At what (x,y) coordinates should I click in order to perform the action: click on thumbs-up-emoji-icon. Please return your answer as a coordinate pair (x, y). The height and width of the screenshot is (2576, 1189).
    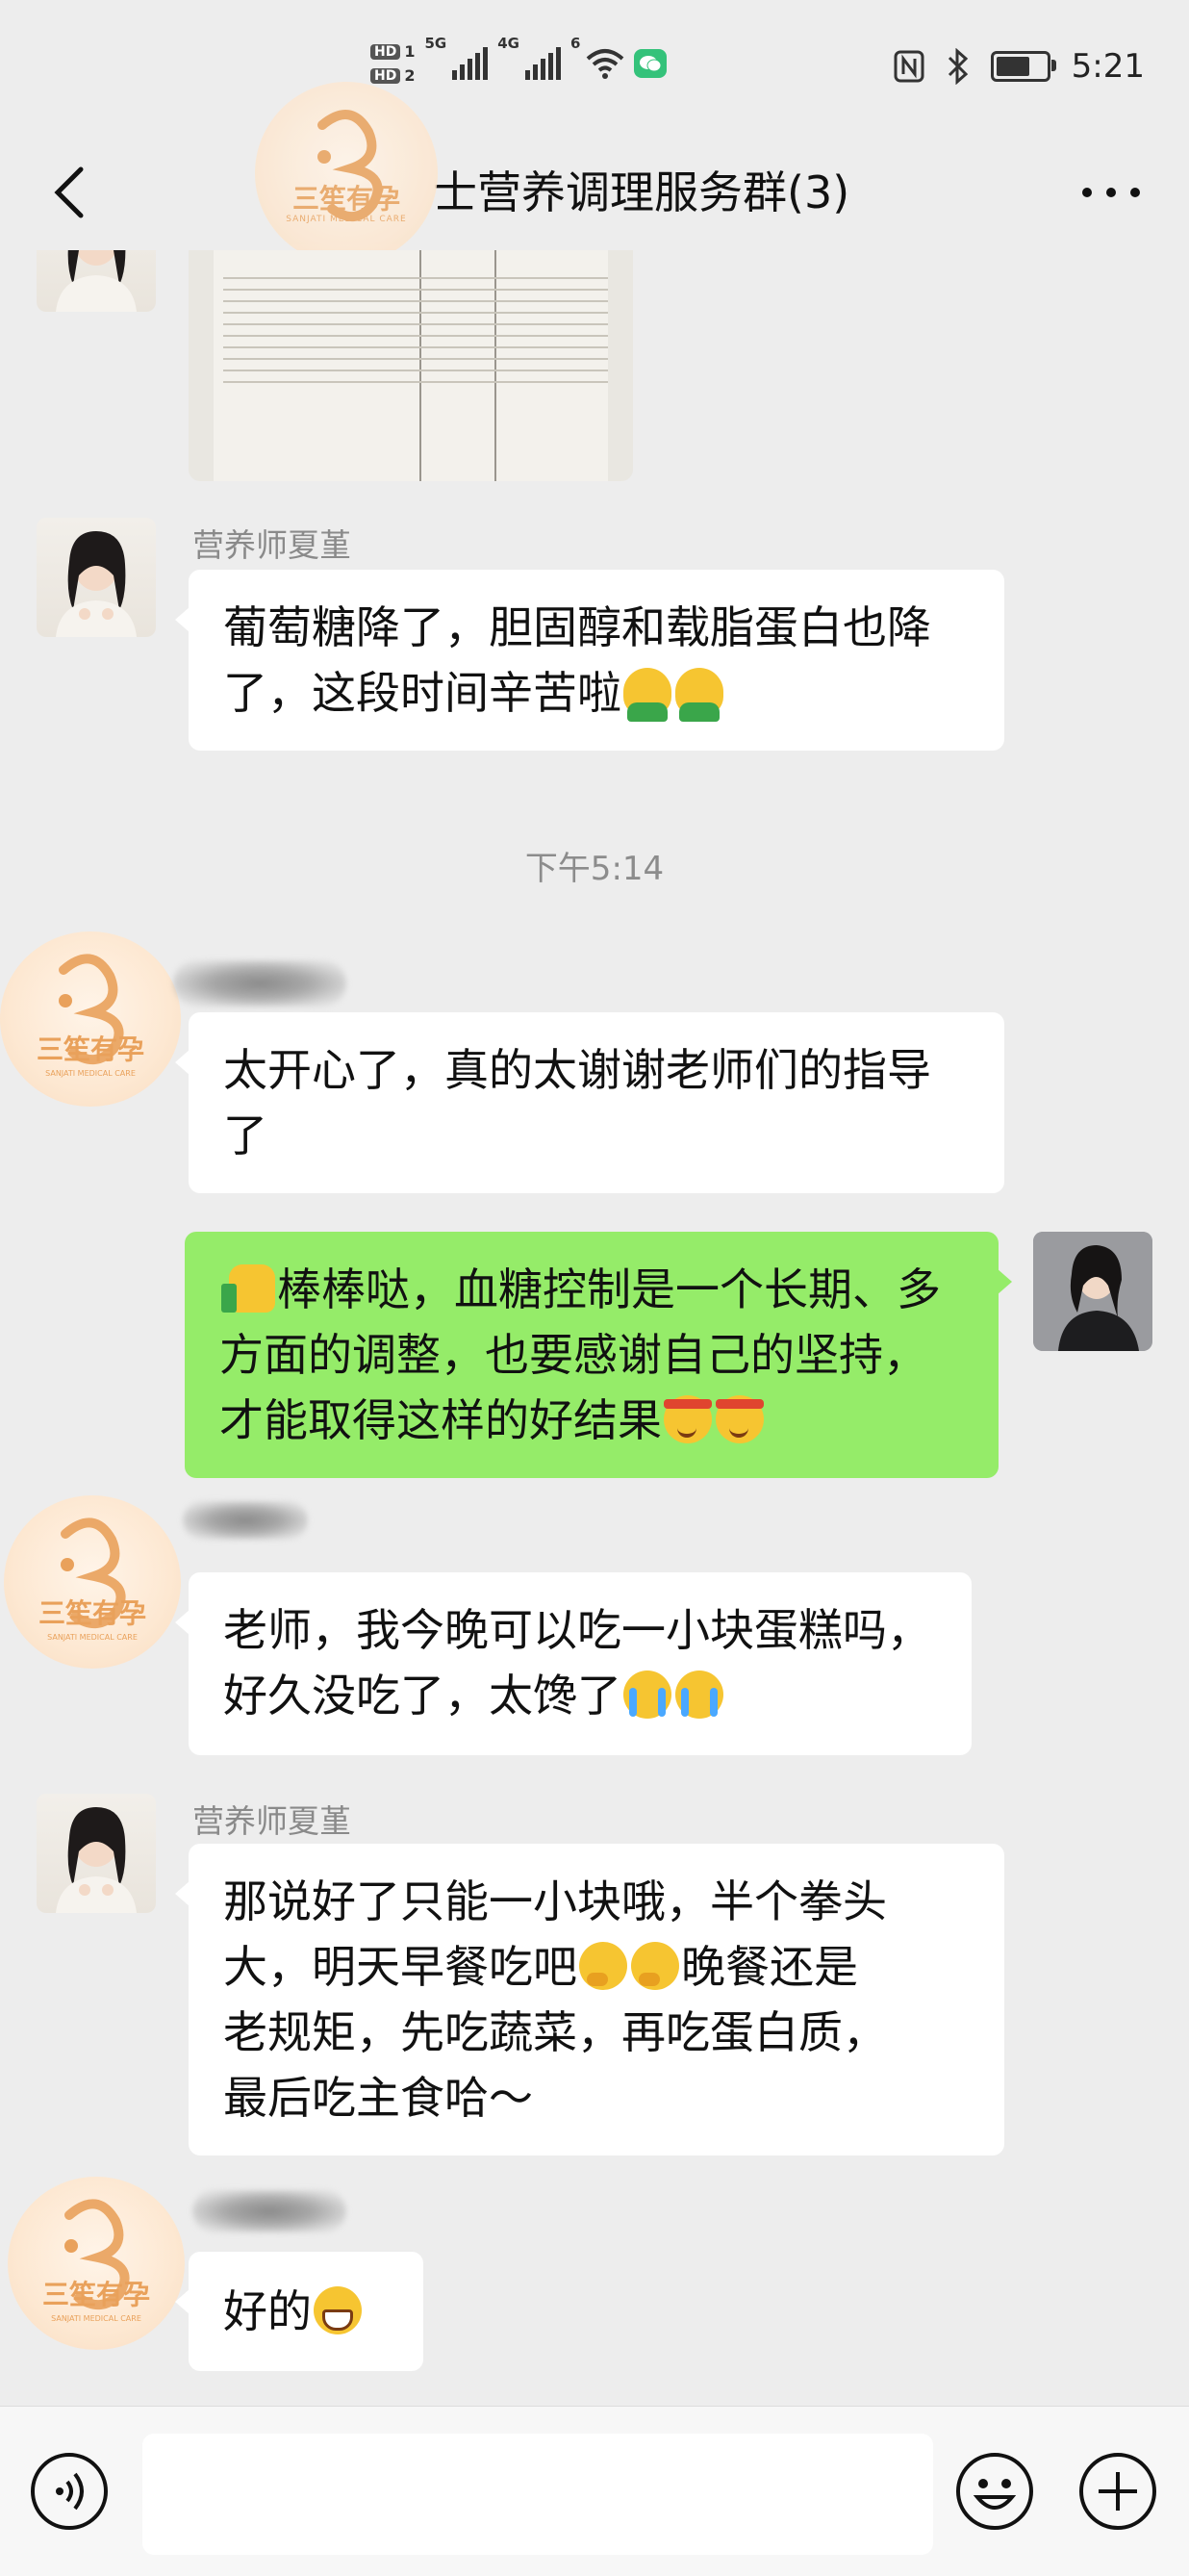
    Looking at the image, I should click on (248, 1288).